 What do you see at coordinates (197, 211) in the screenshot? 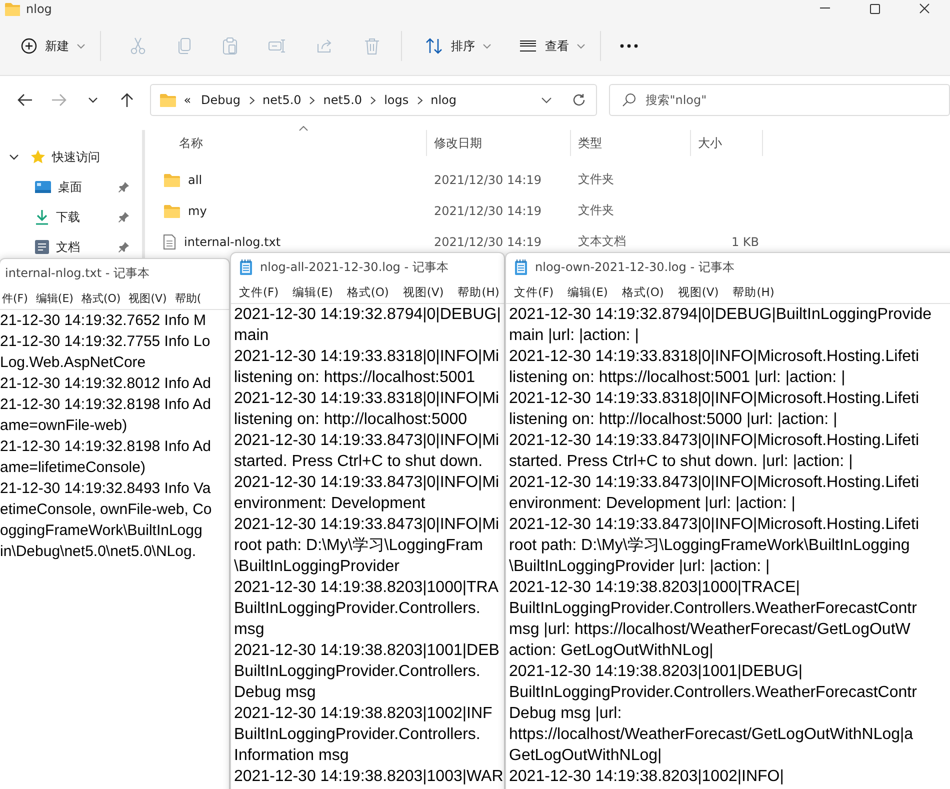
I see `file-name: my` at bounding box center [197, 211].